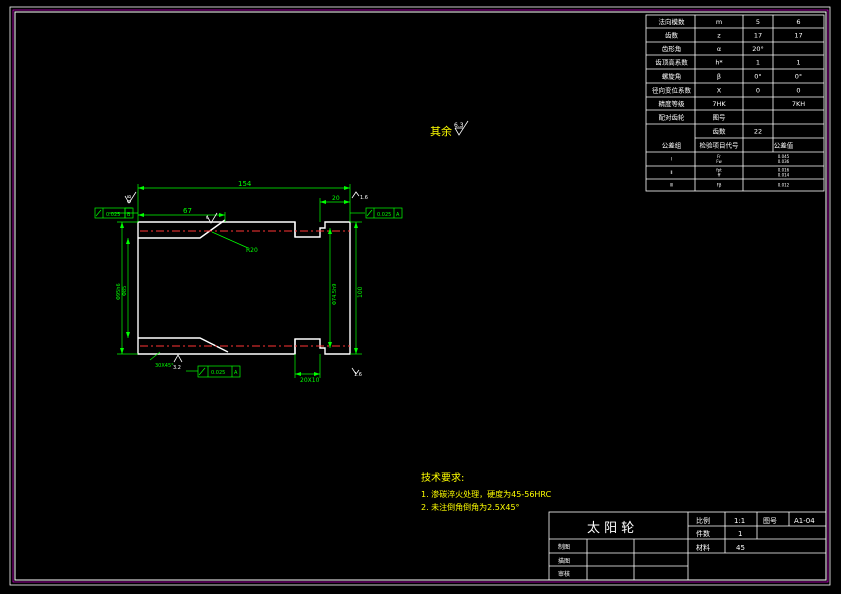 The width and height of the screenshot is (841, 594). What do you see at coordinates (784, 144) in the screenshot?
I see `param-cell-val: 公差值` at bounding box center [784, 144].